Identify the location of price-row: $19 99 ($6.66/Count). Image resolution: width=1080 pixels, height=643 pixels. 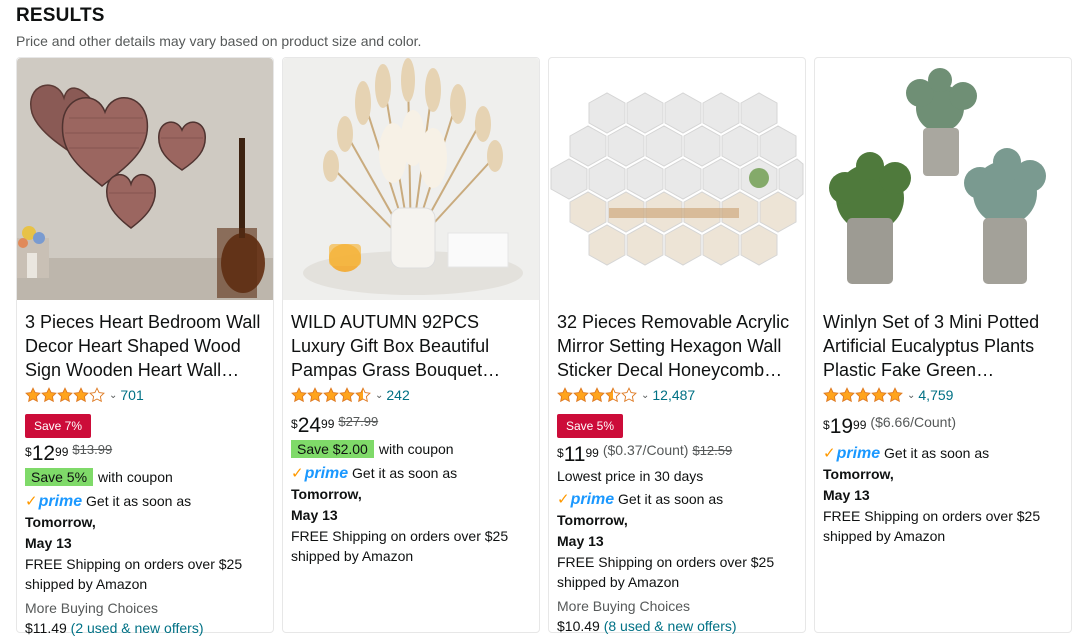
(943, 426).